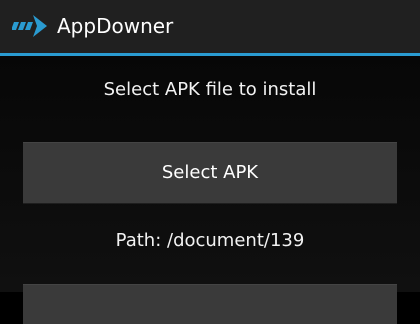 The height and width of the screenshot is (324, 420). Describe the element at coordinates (210, 89) in the screenshot. I see `instruction-text: Select APK file to install` at that location.